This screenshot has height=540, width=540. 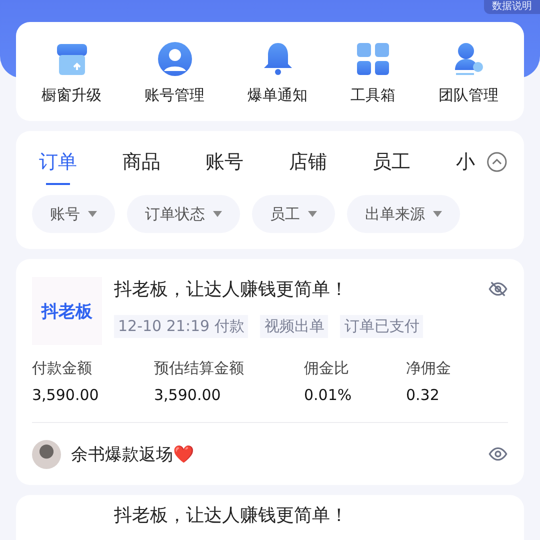 I want to click on metric-value: 0.32, so click(x=423, y=395).